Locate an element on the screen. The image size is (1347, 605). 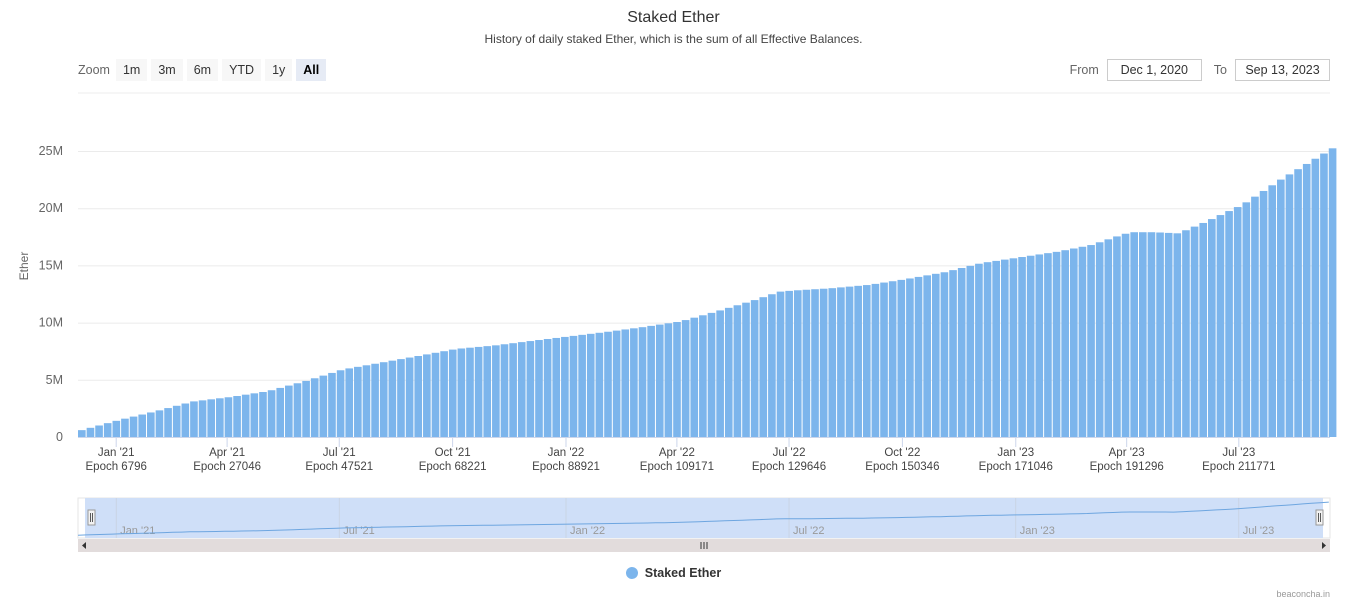
legend-item: Staked Ether is located at coordinates (673, 573).